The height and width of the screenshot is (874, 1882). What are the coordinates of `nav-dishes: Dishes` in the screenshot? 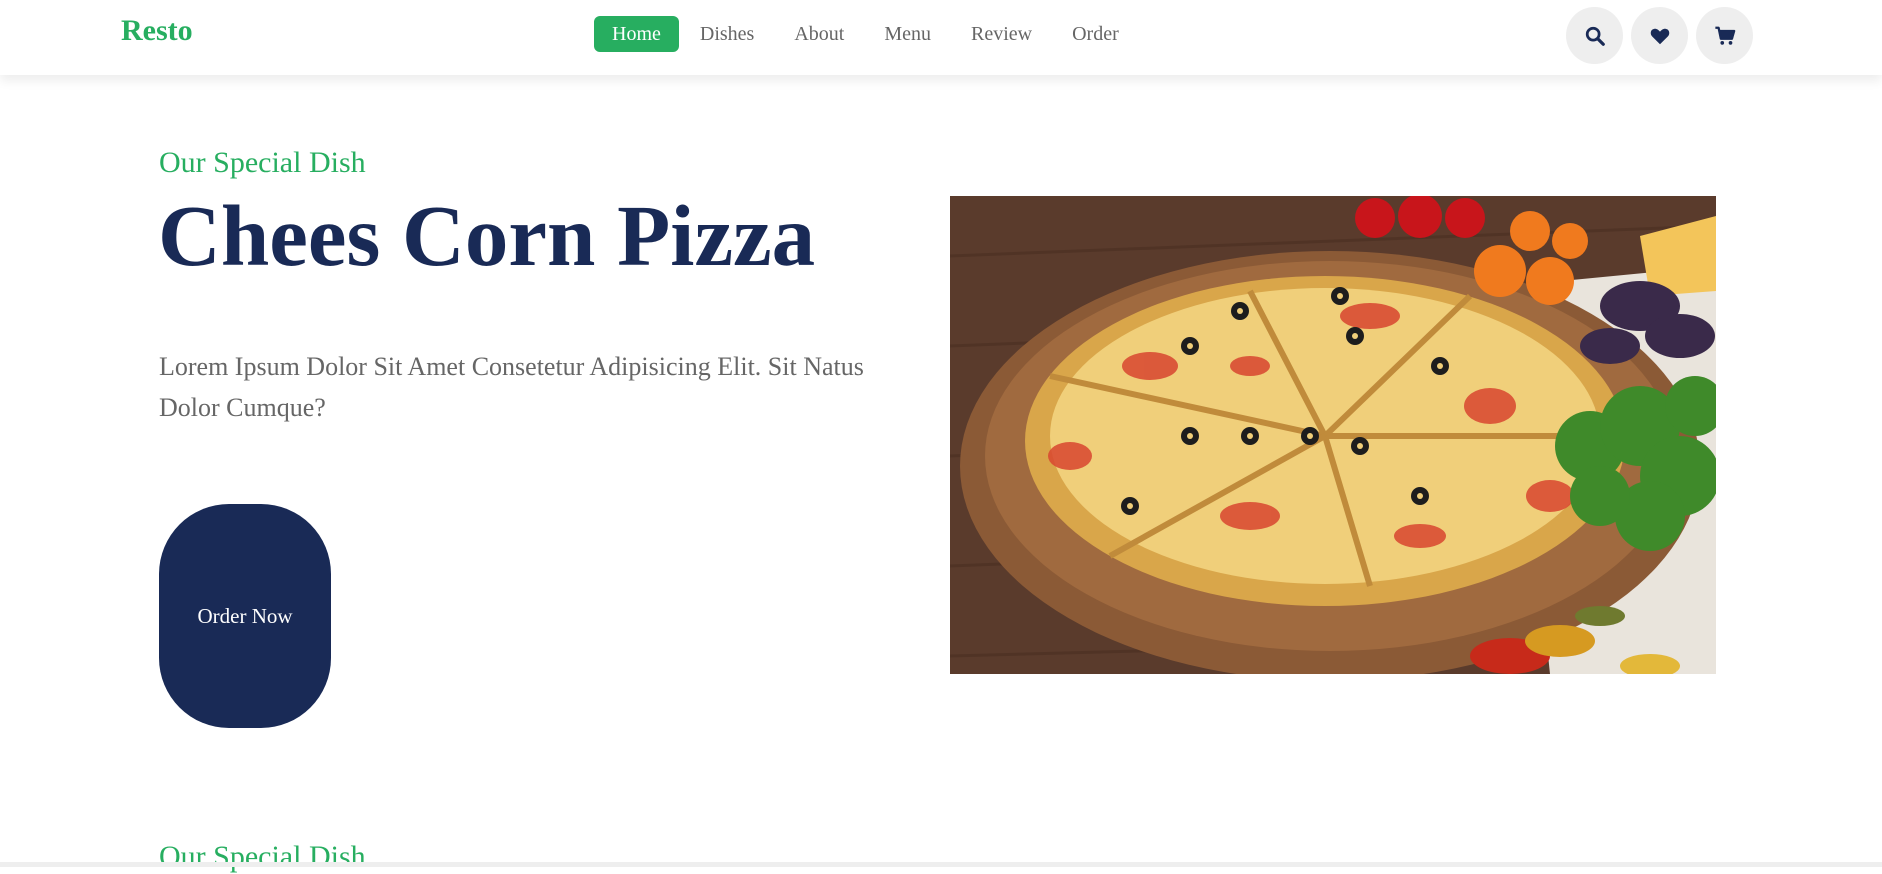 It's located at (727, 34).